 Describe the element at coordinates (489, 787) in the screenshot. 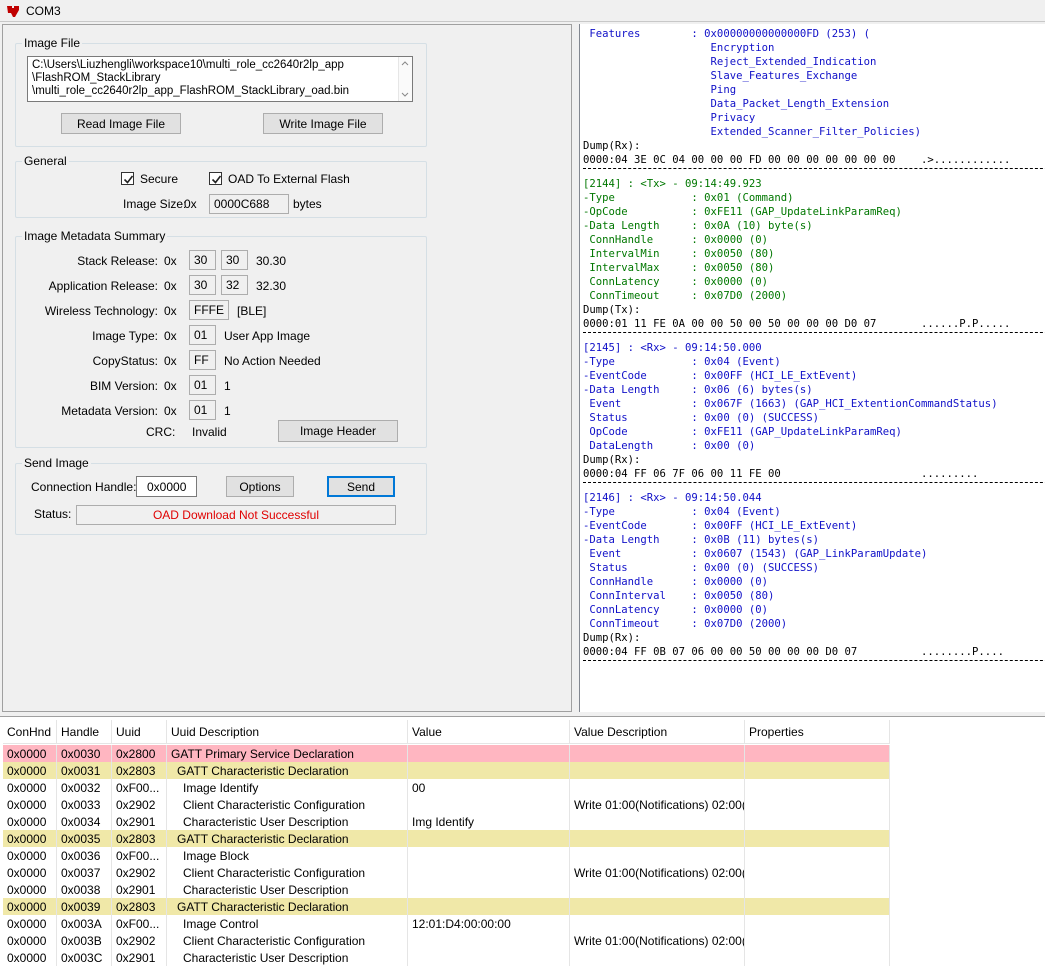

I see `cell-value: 00` at that location.